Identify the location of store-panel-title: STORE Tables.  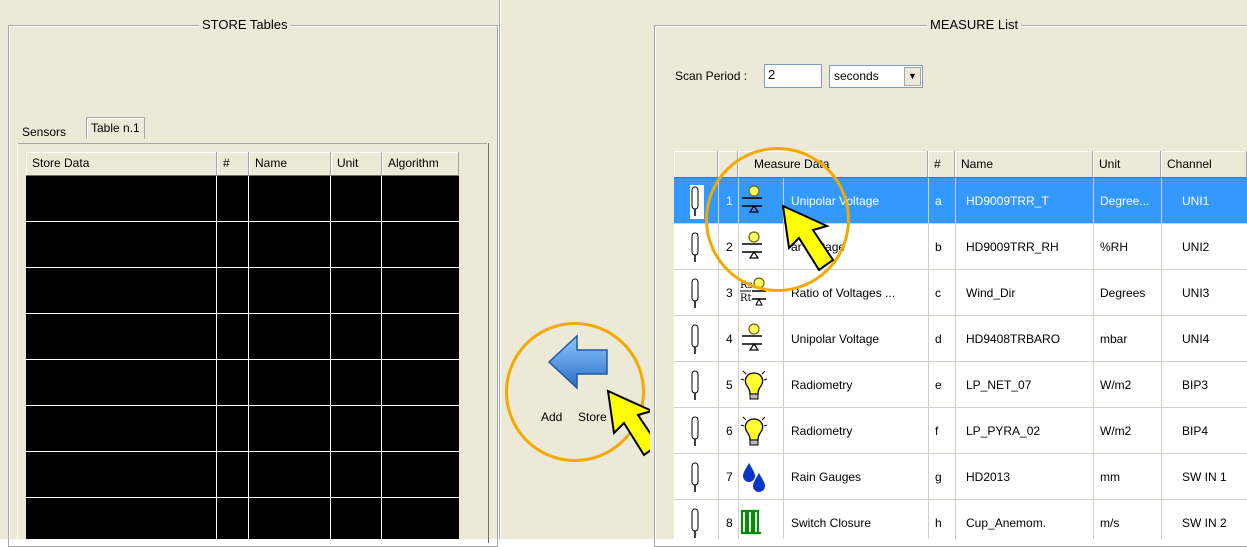
(245, 24).